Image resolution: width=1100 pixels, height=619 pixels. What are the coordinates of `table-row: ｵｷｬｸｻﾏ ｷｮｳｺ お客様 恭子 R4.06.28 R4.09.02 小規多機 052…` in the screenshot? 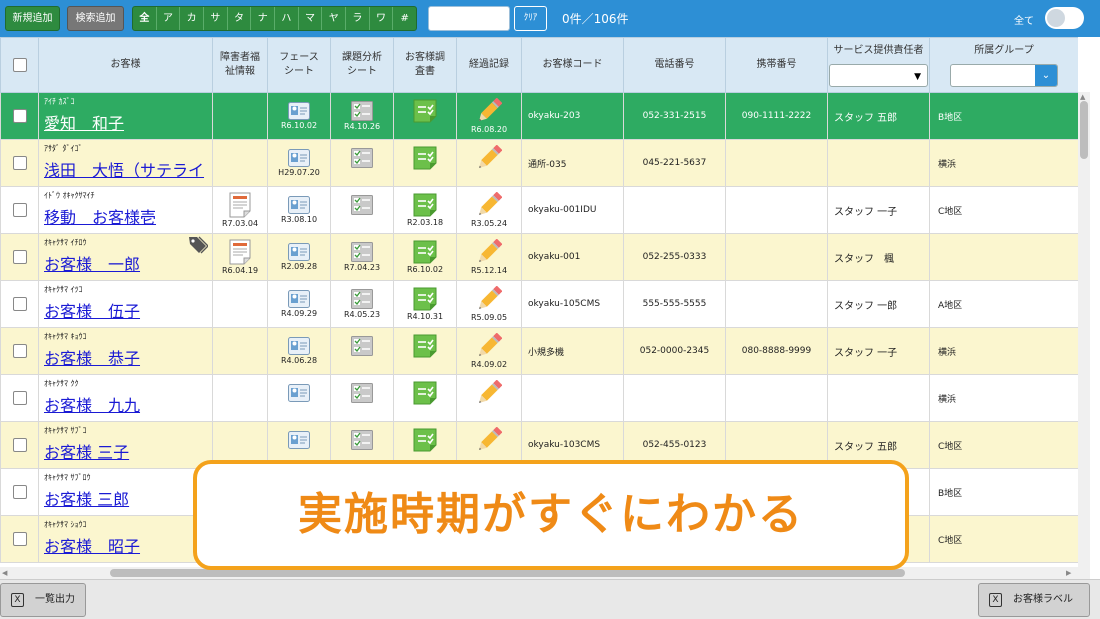 It's located at (539, 351).